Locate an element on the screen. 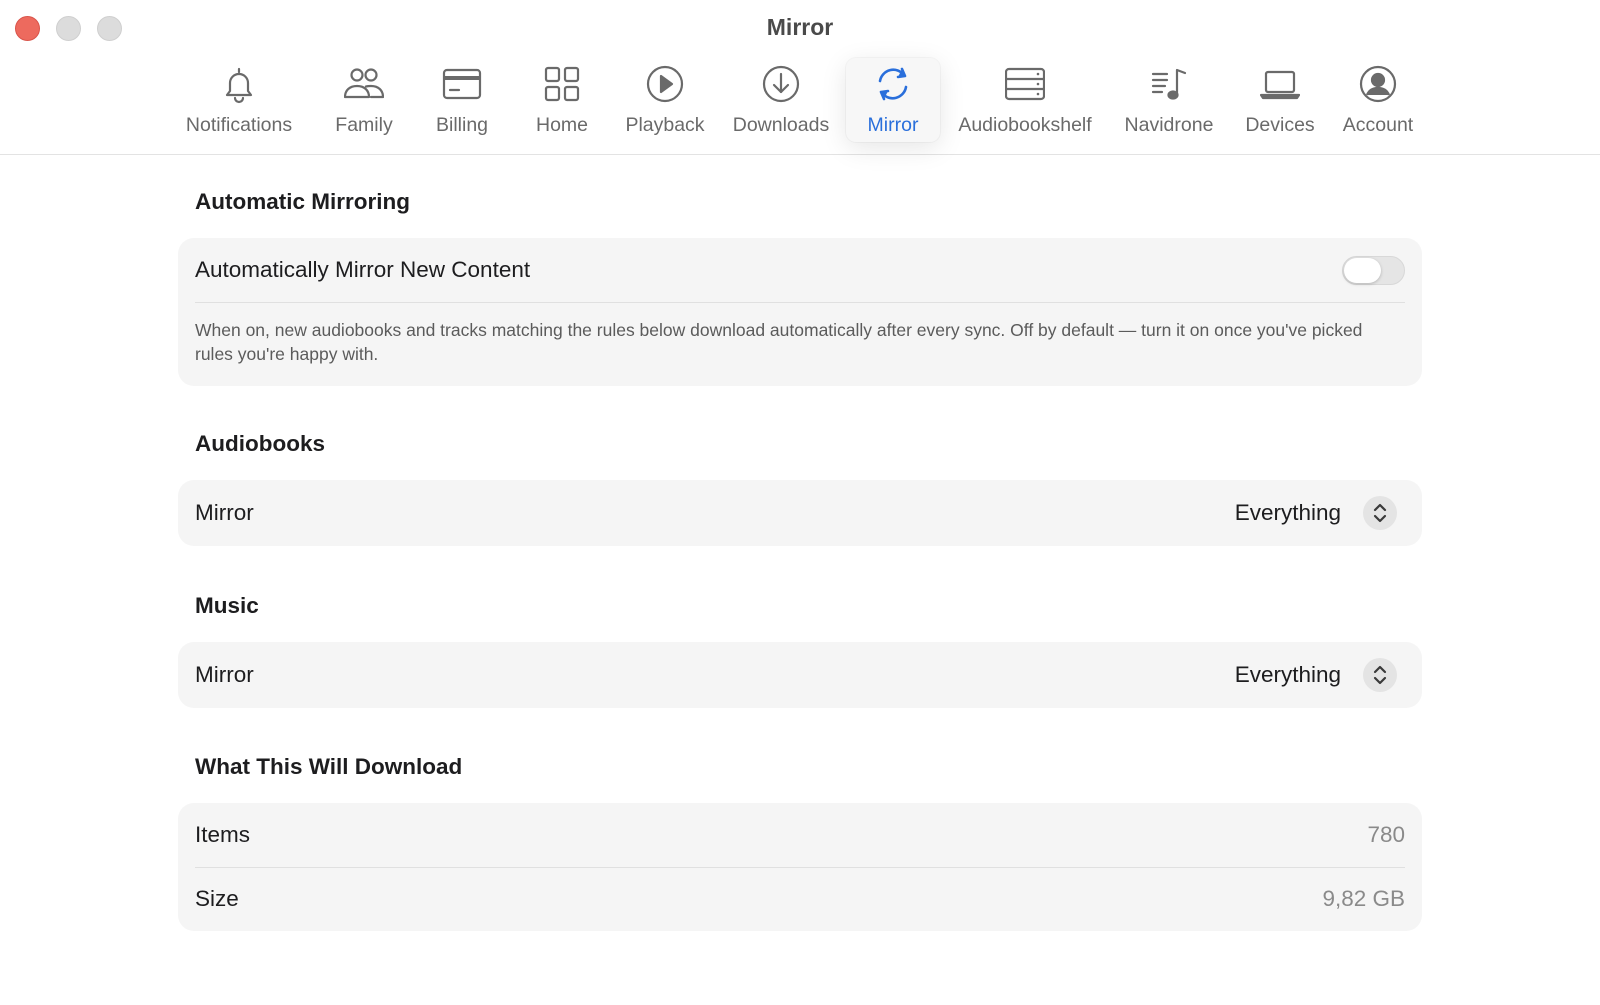 The height and width of the screenshot is (1005, 1600). tab-devices: Devices is located at coordinates (1280, 100).